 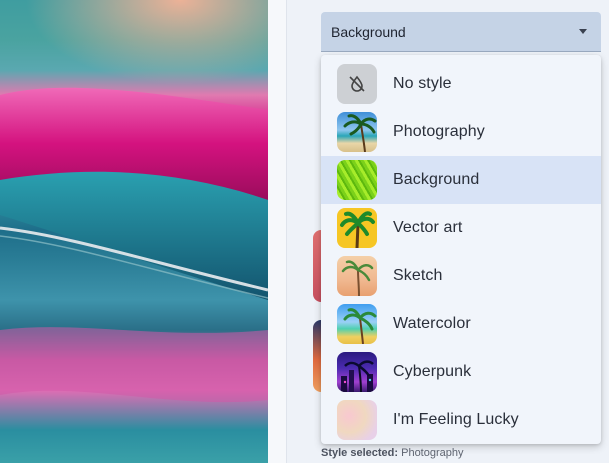 I want to click on style-option-vector-art: Vector art, so click(x=461, y=228).